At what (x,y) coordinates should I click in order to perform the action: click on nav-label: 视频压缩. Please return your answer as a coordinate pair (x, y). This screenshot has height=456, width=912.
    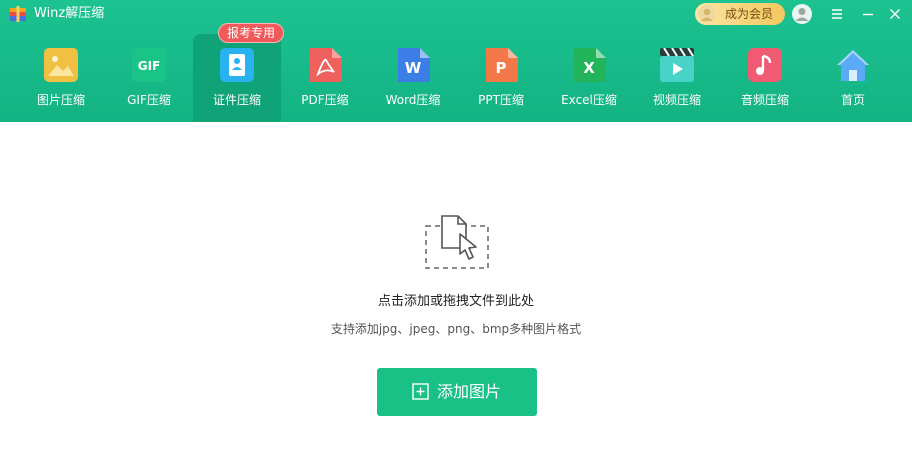
    Looking at the image, I should click on (676, 100).